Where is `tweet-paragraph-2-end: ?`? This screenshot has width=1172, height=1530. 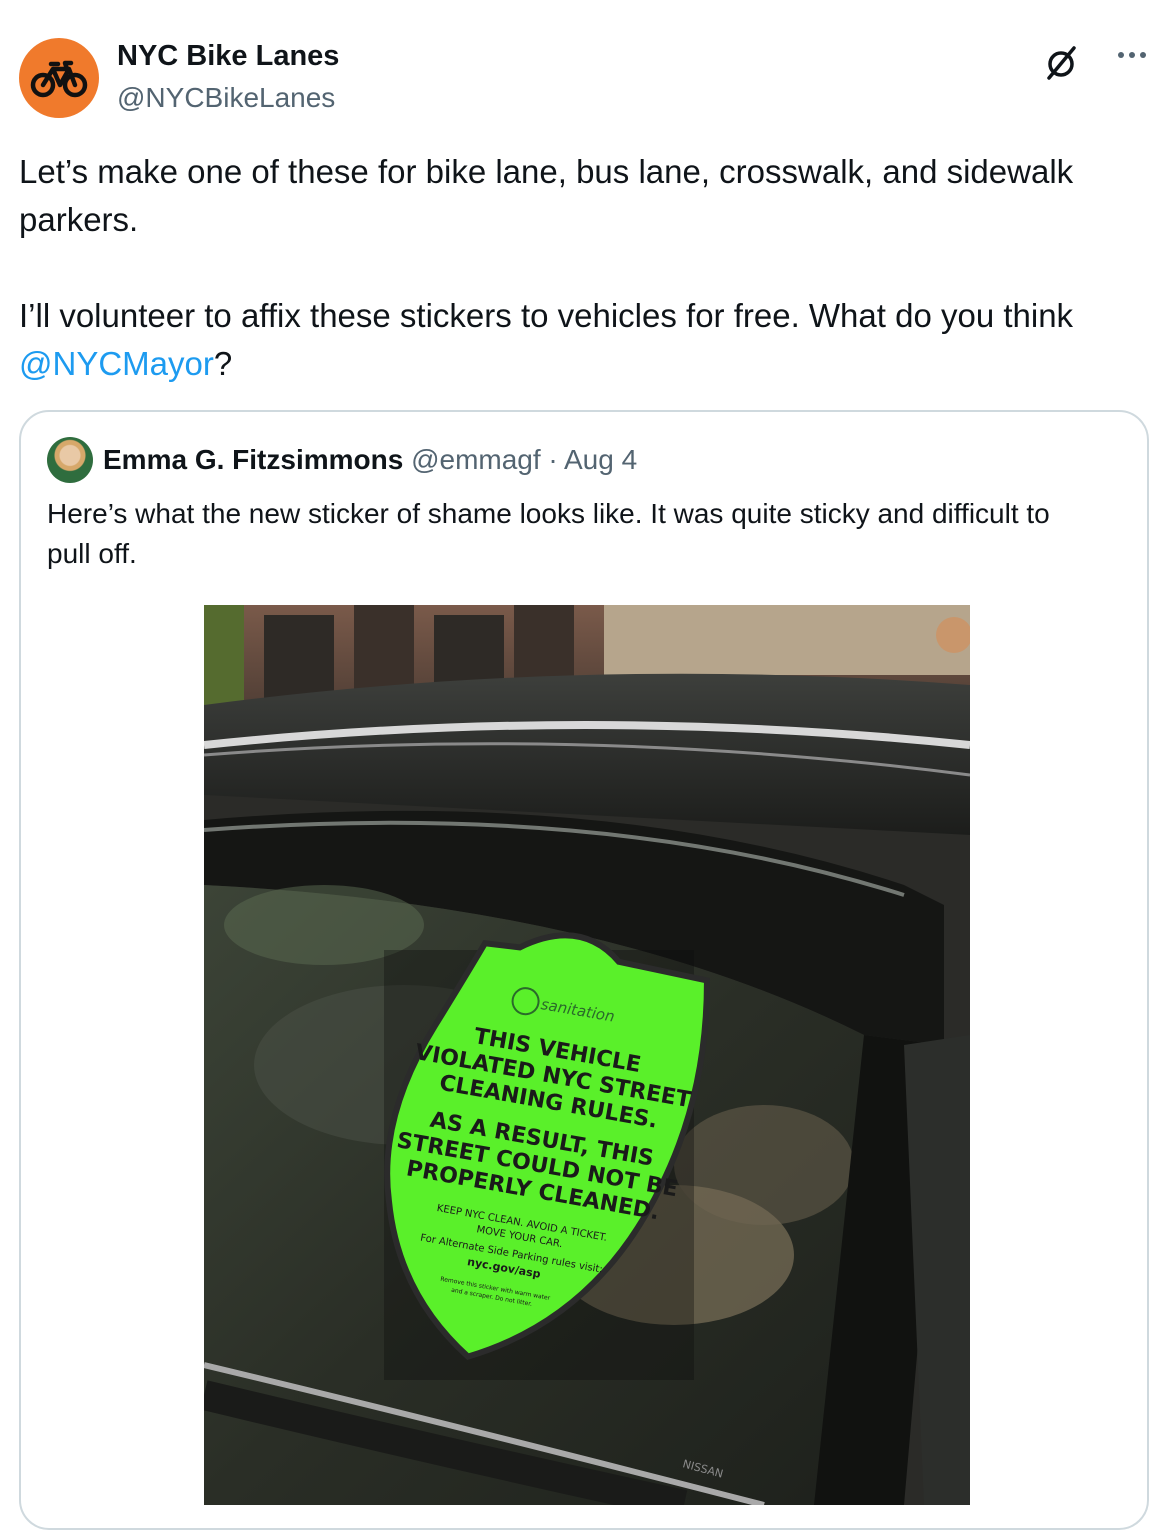
tweet-paragraph-2-end: ? is located at coordinates (223, 363).